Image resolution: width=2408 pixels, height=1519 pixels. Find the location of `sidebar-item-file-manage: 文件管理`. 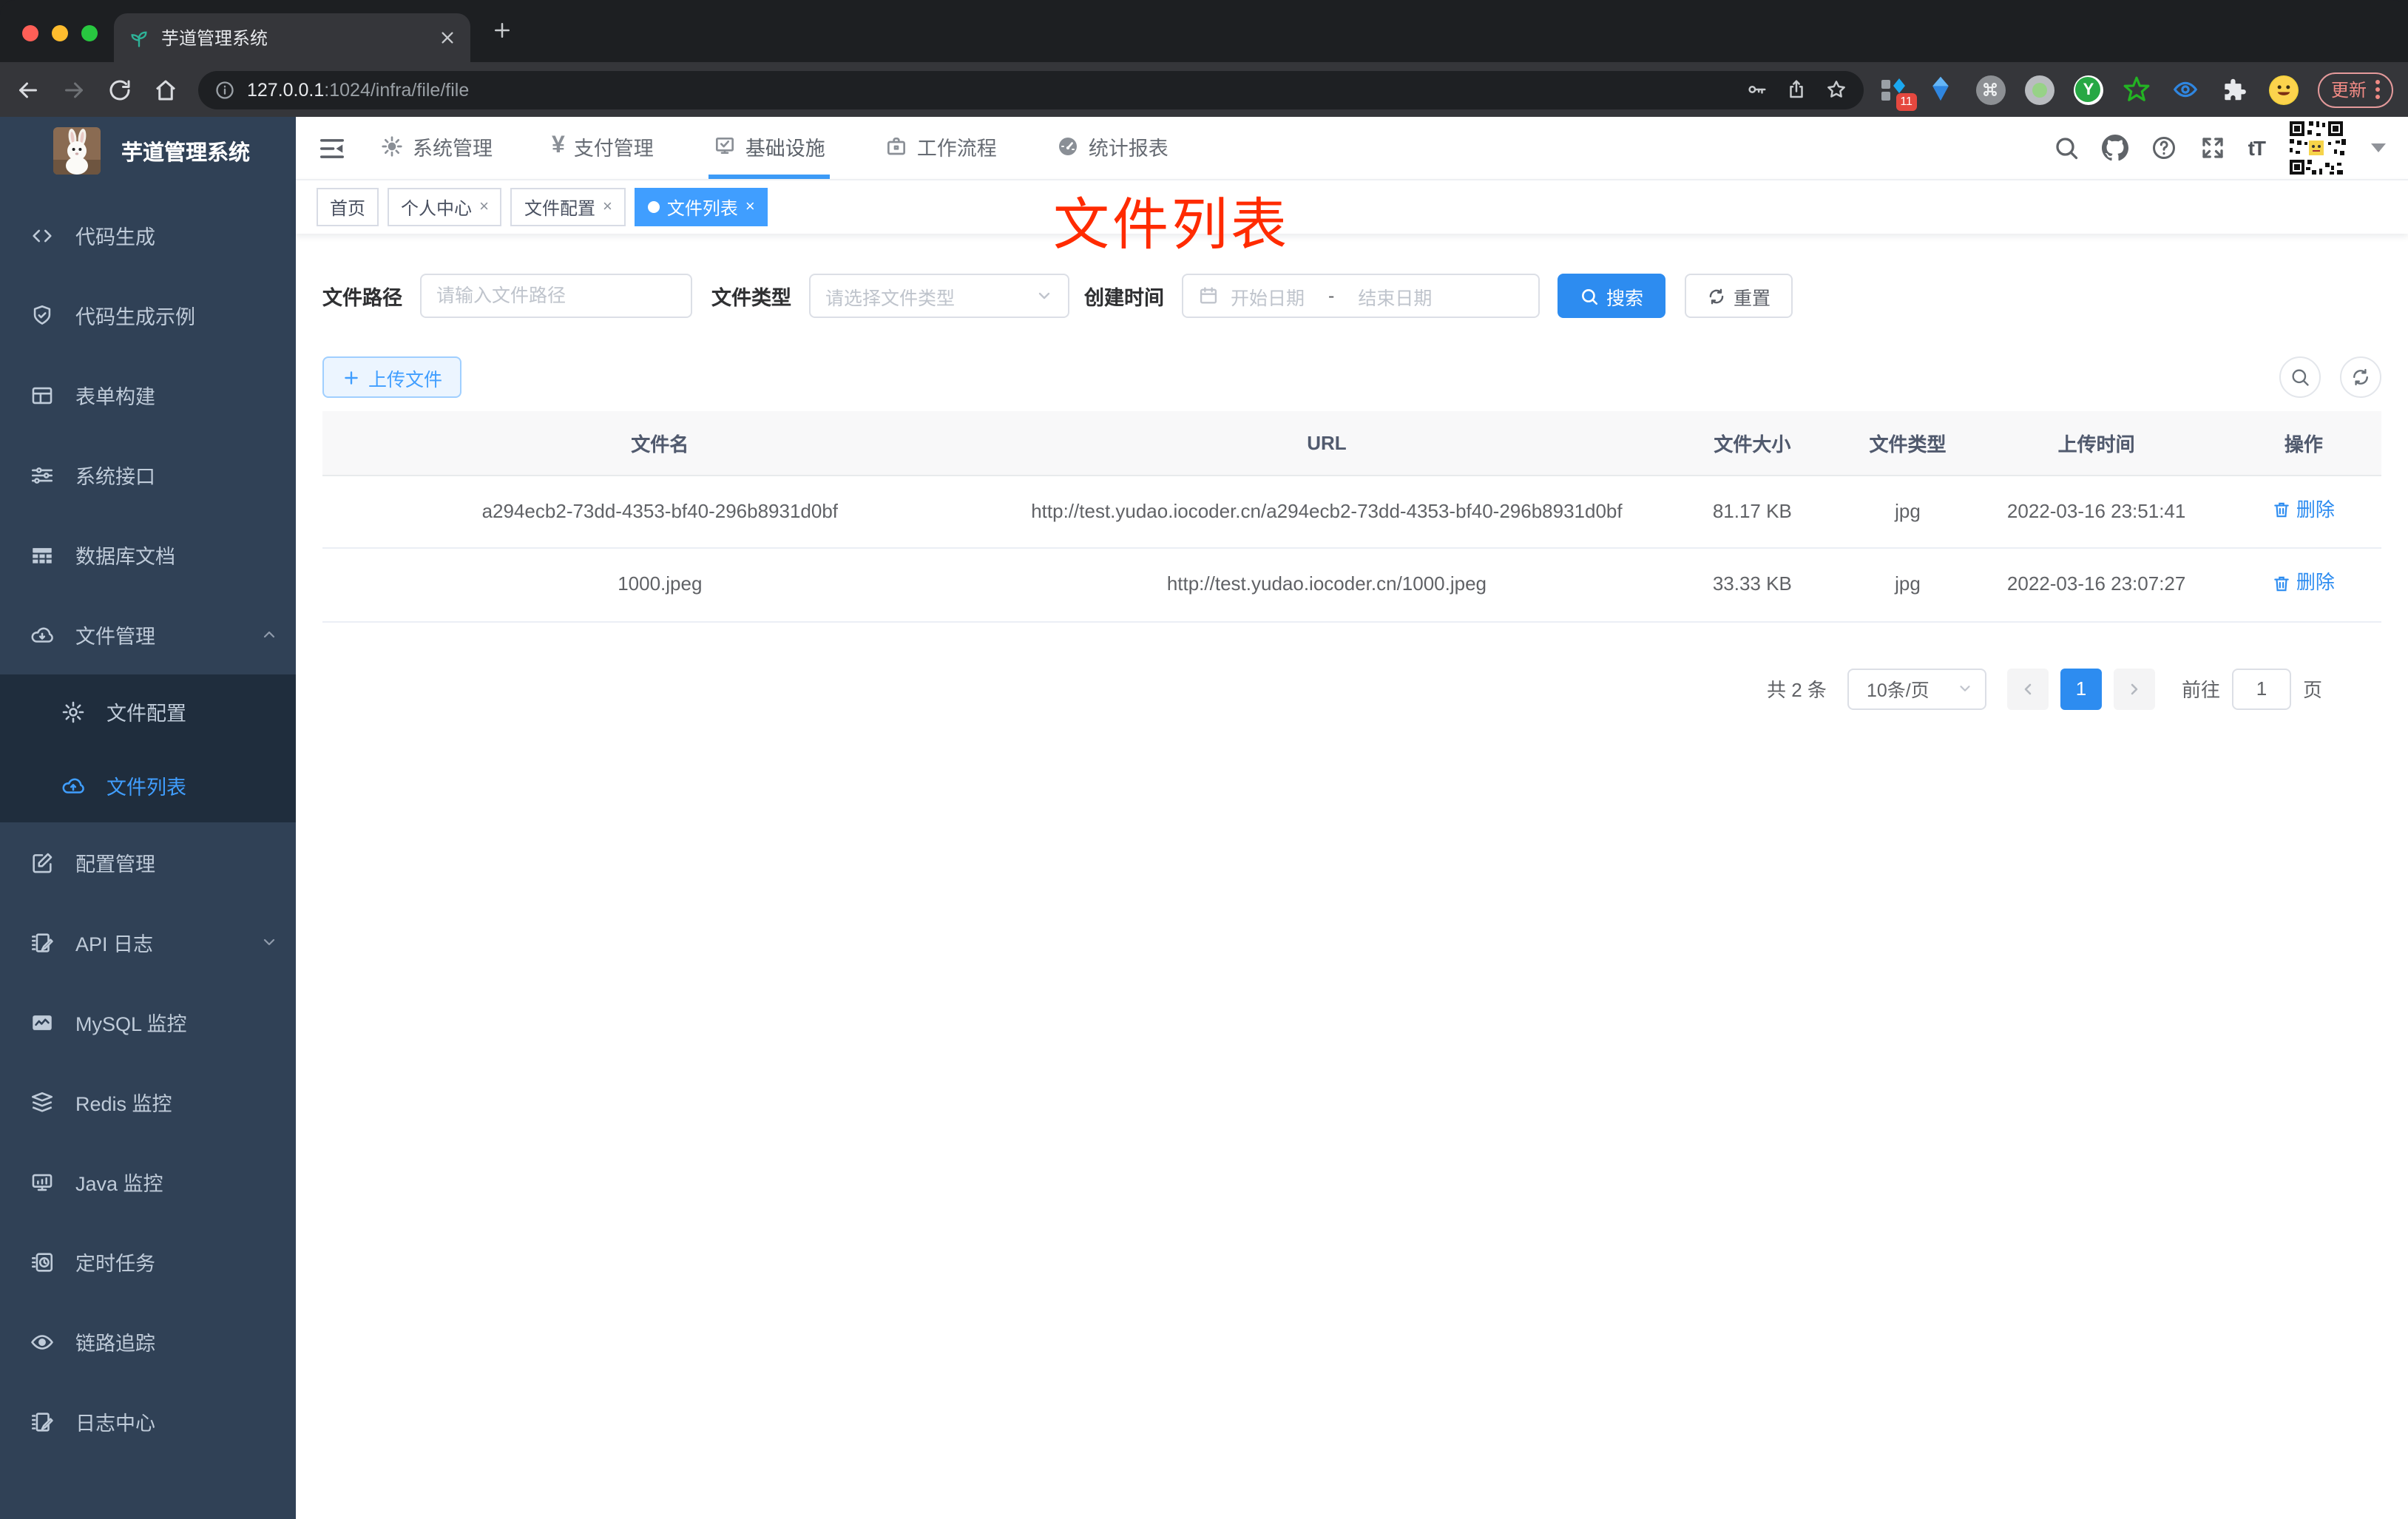

sidebar-item-file-manage: 文件管理 is located at coordinates (148, 634).